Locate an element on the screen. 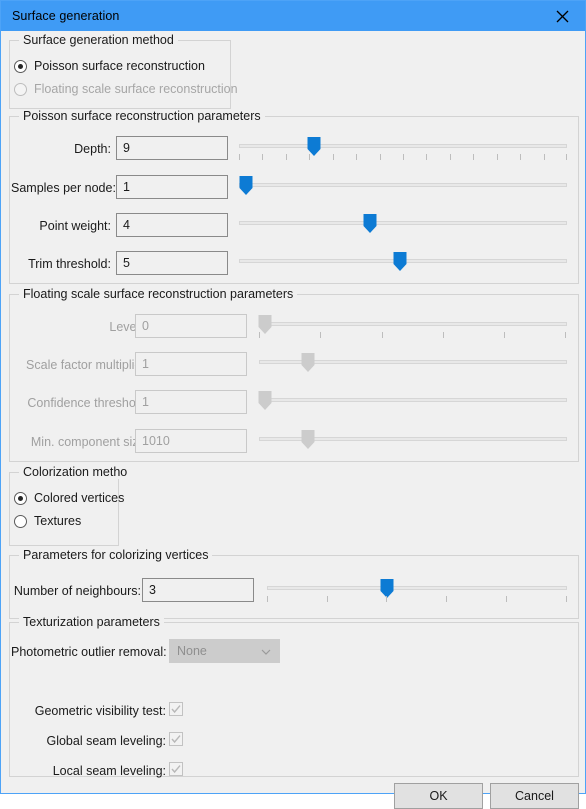  input-scale-factor-multiplier: 1 is located at coordinates (191, 364).